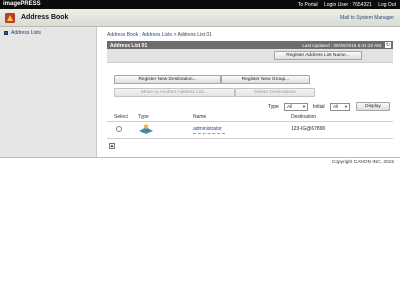 The image size is (400, 281). Describe the element at coordinates (200, 117) in the screenshot. I see `column-header-name: Name` at that location.